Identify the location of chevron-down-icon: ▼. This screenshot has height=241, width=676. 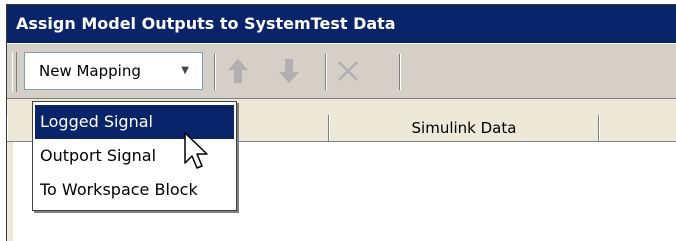
(185, 70).